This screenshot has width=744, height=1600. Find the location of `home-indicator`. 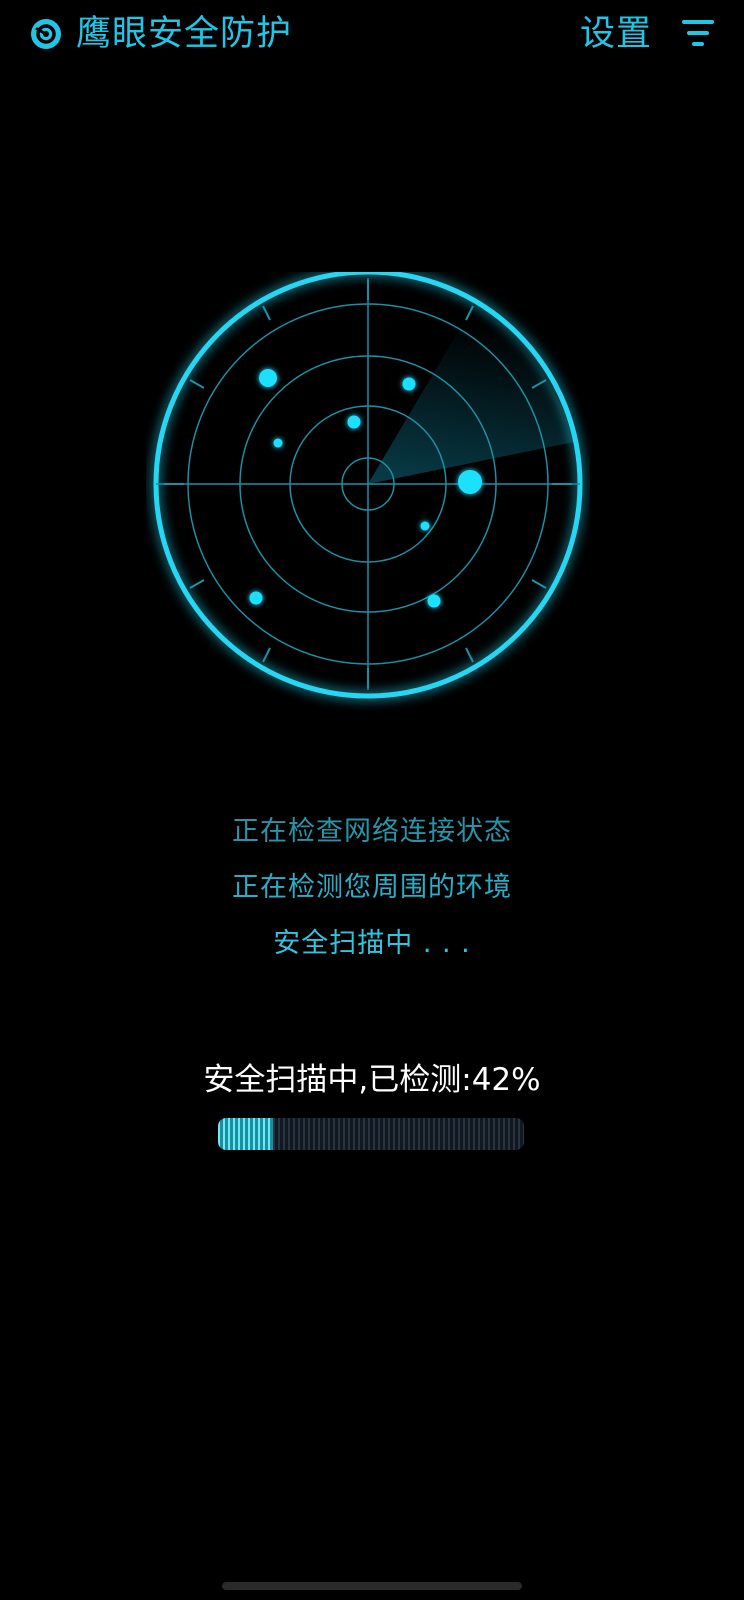

home-indicator is located at coordinates (372, 1586).